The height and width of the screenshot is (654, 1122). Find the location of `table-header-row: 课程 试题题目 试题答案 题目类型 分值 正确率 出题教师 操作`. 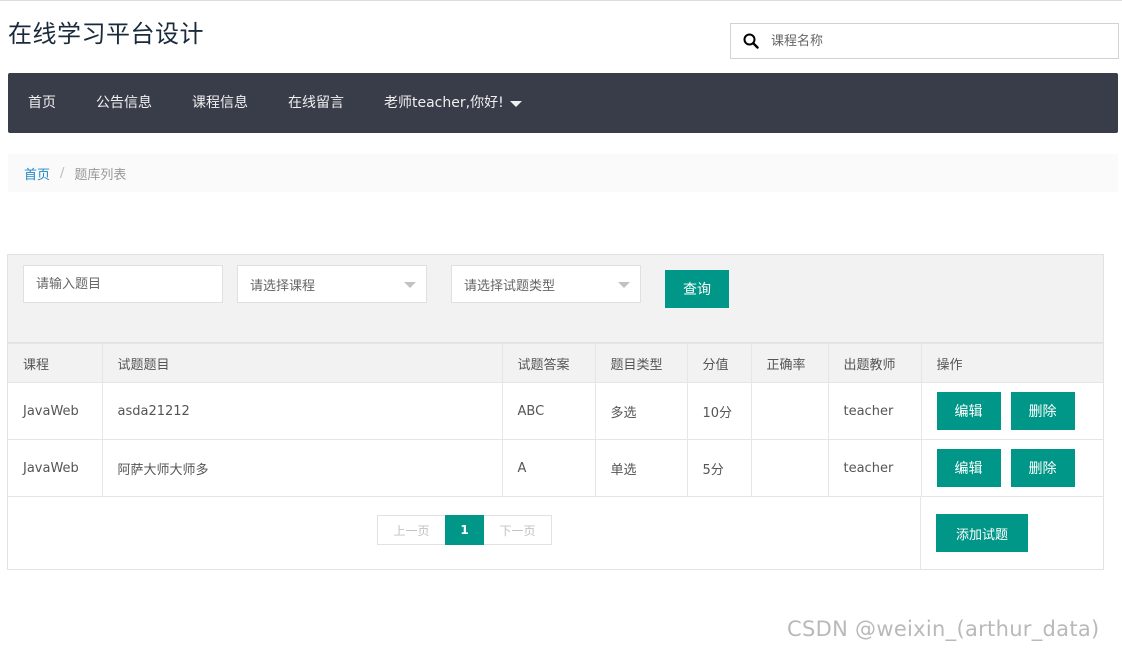

table-header-row: 课程 试题题目 试题答案 题目类型 分值 正确率 出题教师 操作 is located at coordinates (555, 363).